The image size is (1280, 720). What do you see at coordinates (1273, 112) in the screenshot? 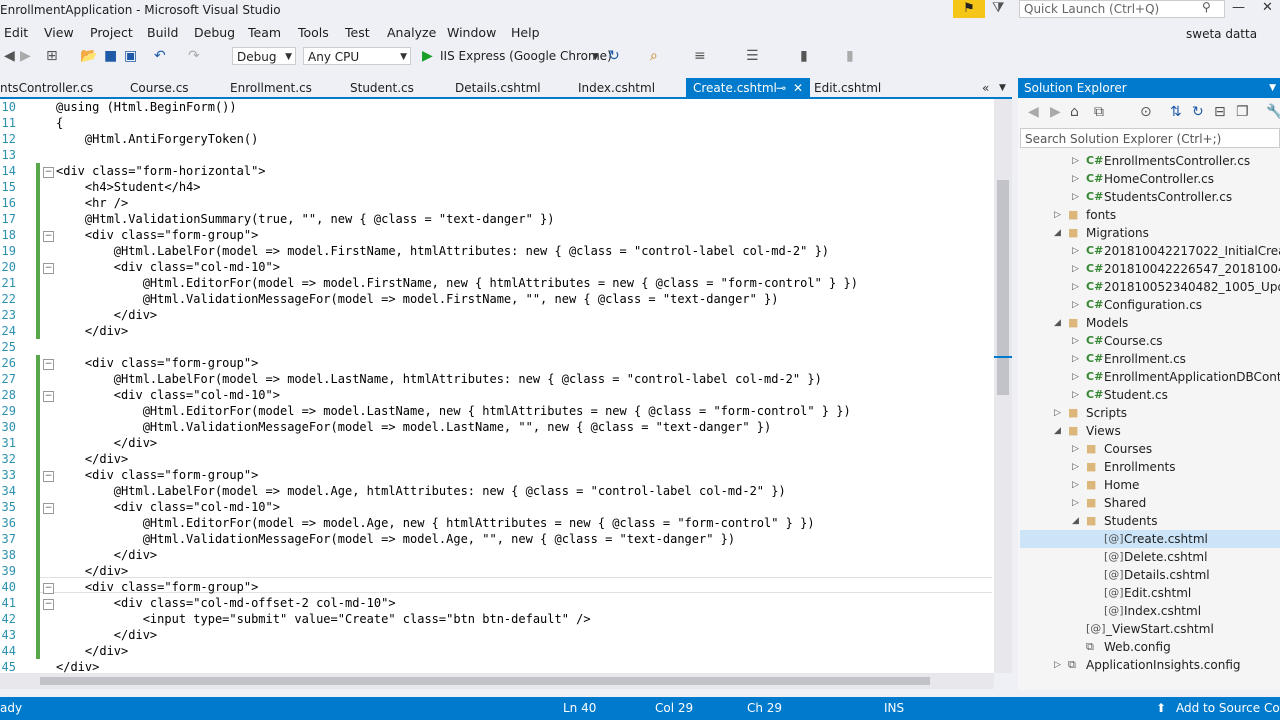
I see `properties-icon: 🔧` at bounding box center [1273, 112].